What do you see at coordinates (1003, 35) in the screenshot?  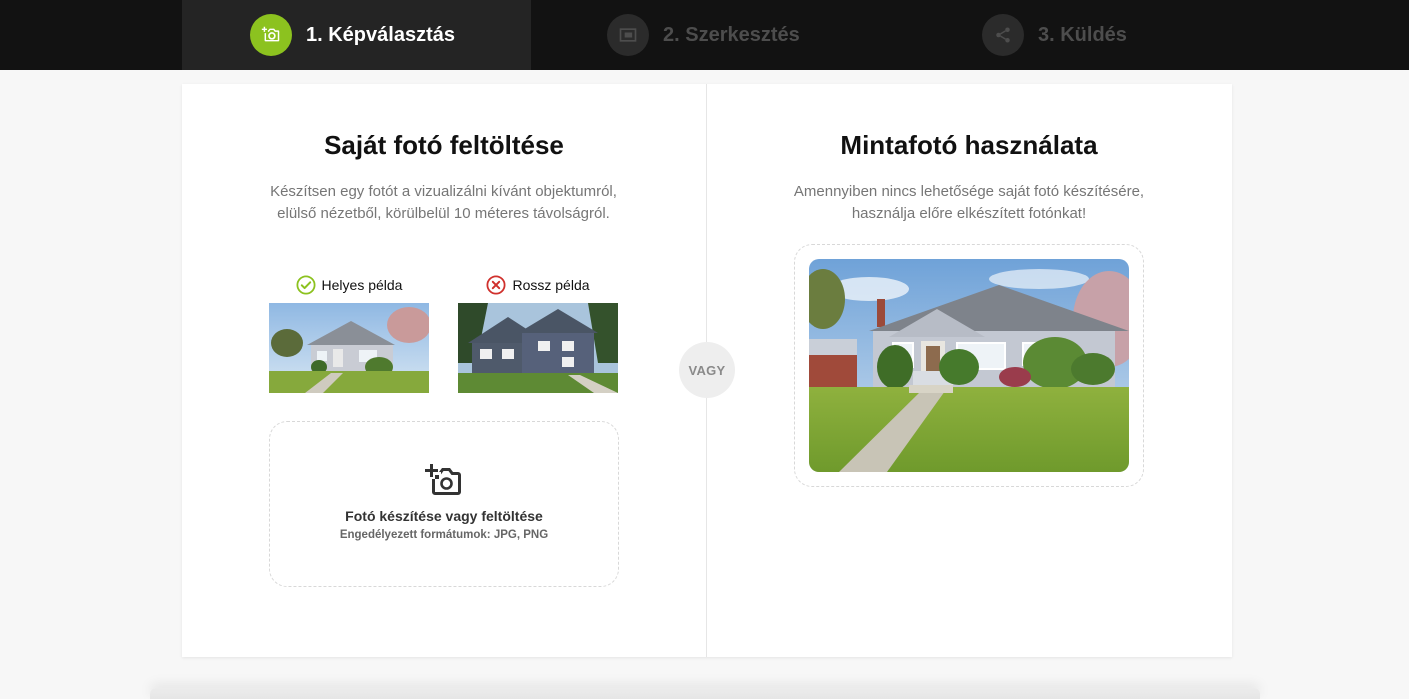 I see `share-icon` at bounding box center [1003, 35].